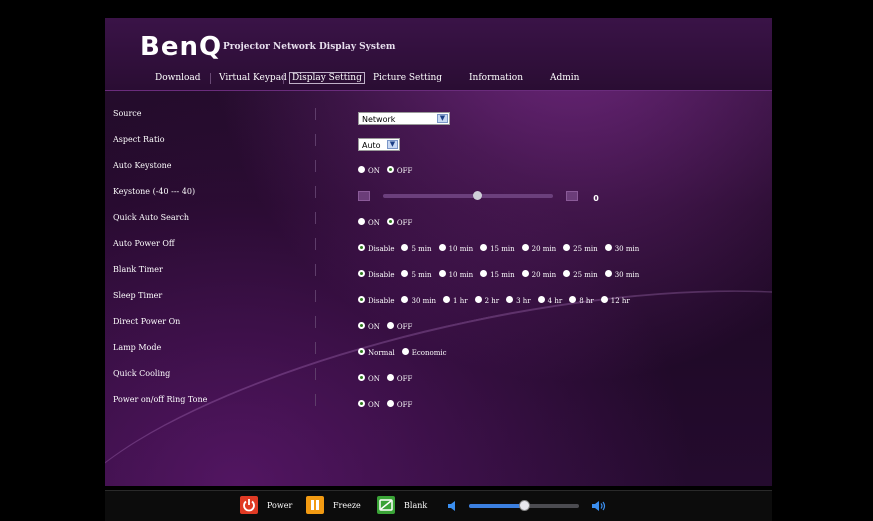 This screenshot has width=873, height=521. What do you see at coordinates (478, 195) in the screenshot?
I see `keystone-slider-thumb` at bounding box center [478, 195].